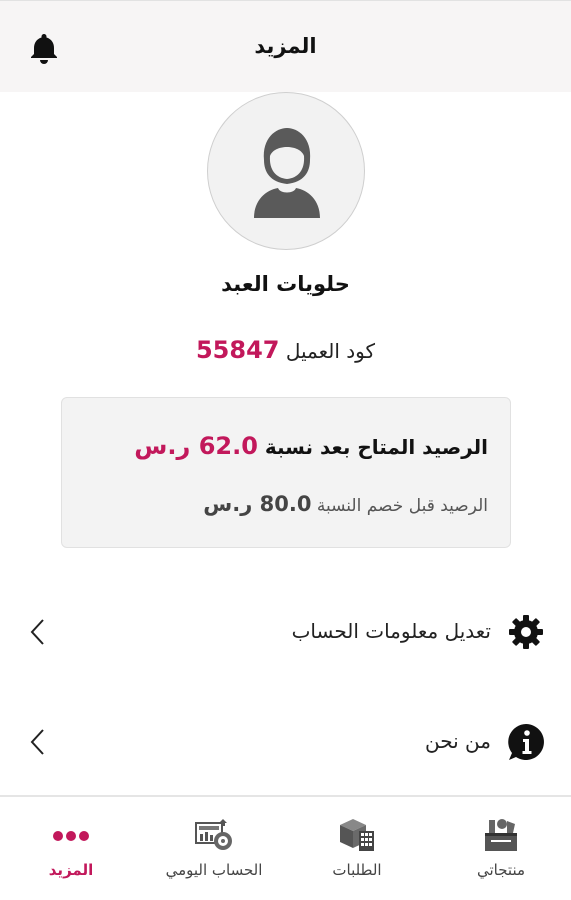 The height and width of the screenshot is (900, 571). I want to click on user-avatar-icon, so click(287, 173).